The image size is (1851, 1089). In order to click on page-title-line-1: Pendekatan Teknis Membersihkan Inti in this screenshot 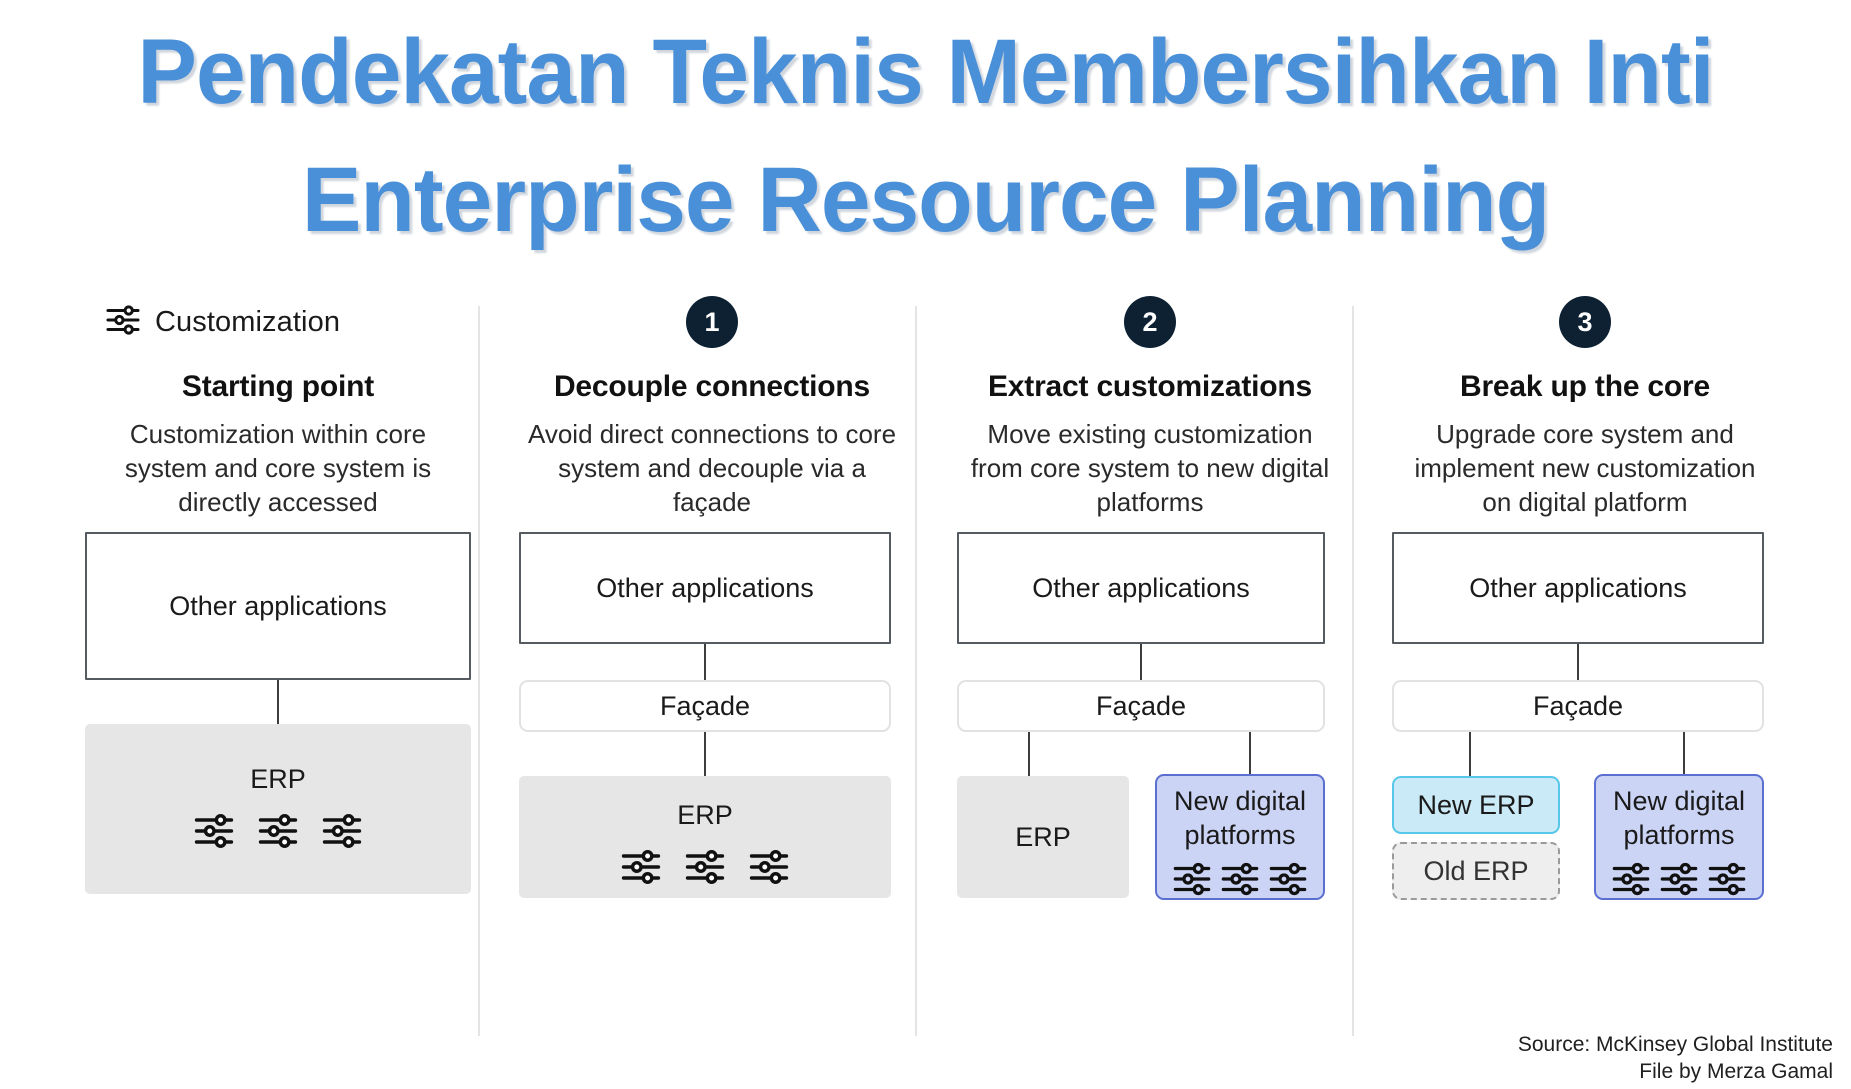, I will do `click(925, 72)`.